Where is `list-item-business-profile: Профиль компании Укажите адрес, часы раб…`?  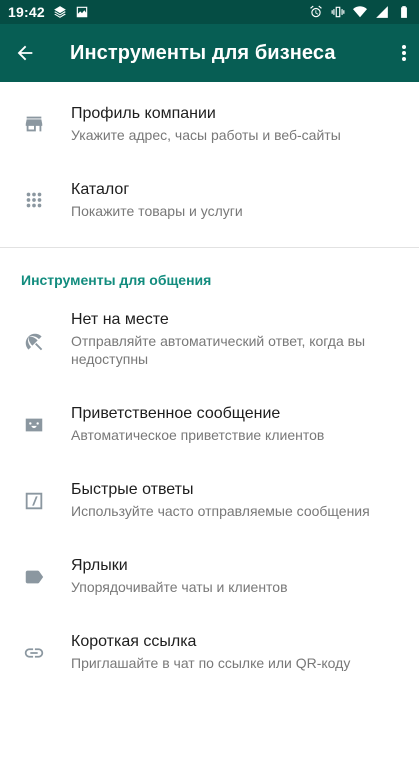
list-item-business-profile: Профиль компании Укажите адрес, часы раб… is located at coordinates (209, 130).